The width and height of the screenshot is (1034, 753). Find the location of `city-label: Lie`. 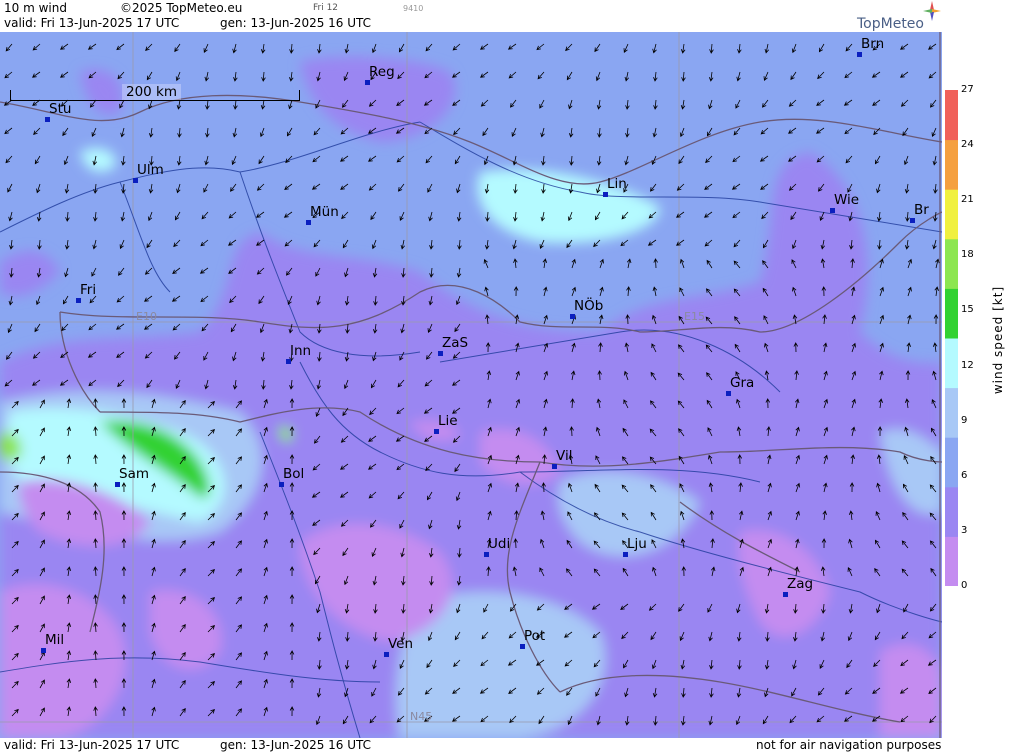

city-label: Lie is located at coordinates (448, 421).